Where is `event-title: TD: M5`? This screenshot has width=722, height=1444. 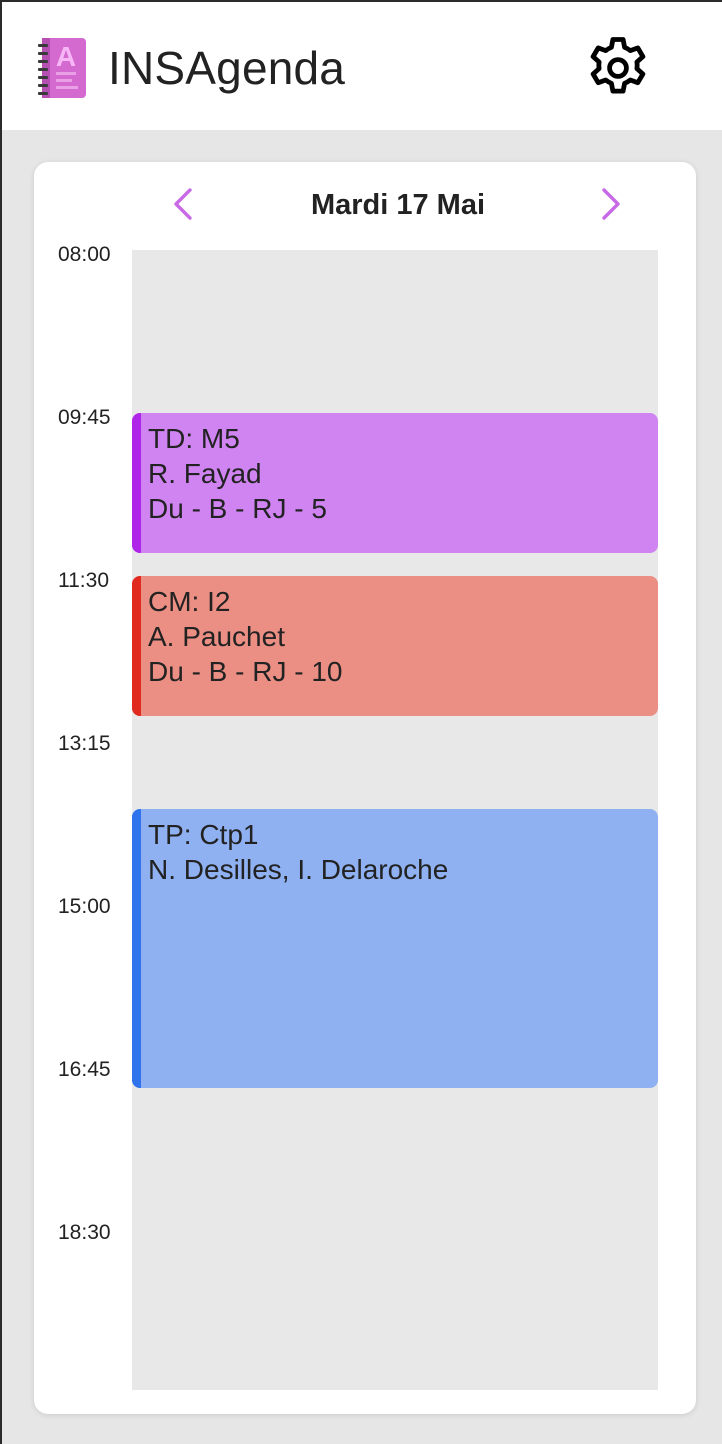
event-title: TD: M5 is located at coordinates (194, 438).